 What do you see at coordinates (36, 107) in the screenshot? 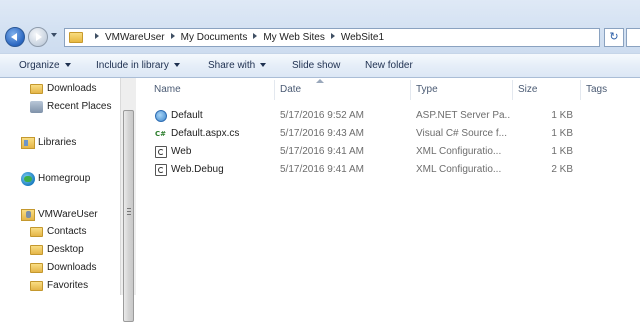
I see `recent-places-icon` at bounding box center [36, 107].